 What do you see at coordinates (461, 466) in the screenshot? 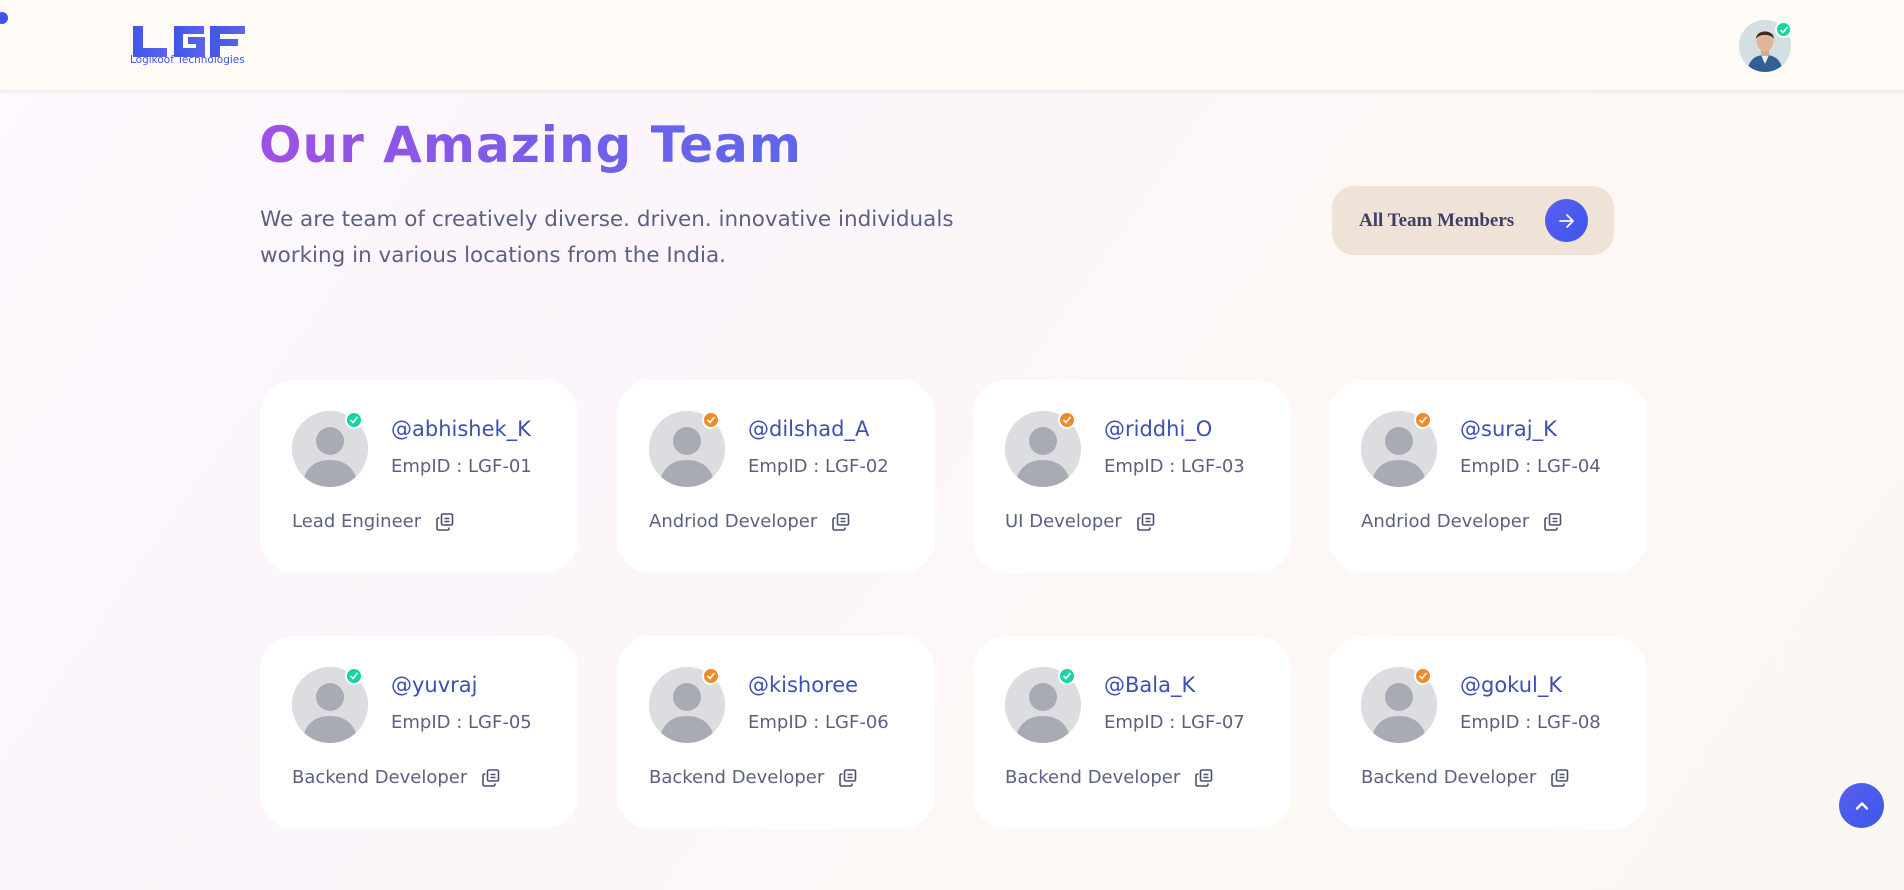
I see `member-empid: EmpID : LGF-01` at bounding box center [461, 466].